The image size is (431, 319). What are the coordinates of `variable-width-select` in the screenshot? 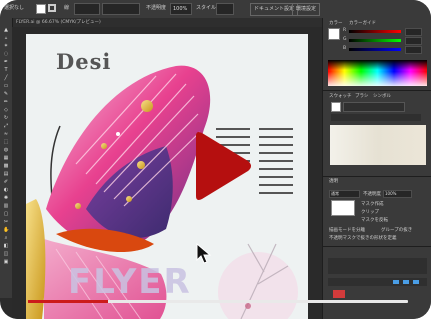 It's located at (121, 9).